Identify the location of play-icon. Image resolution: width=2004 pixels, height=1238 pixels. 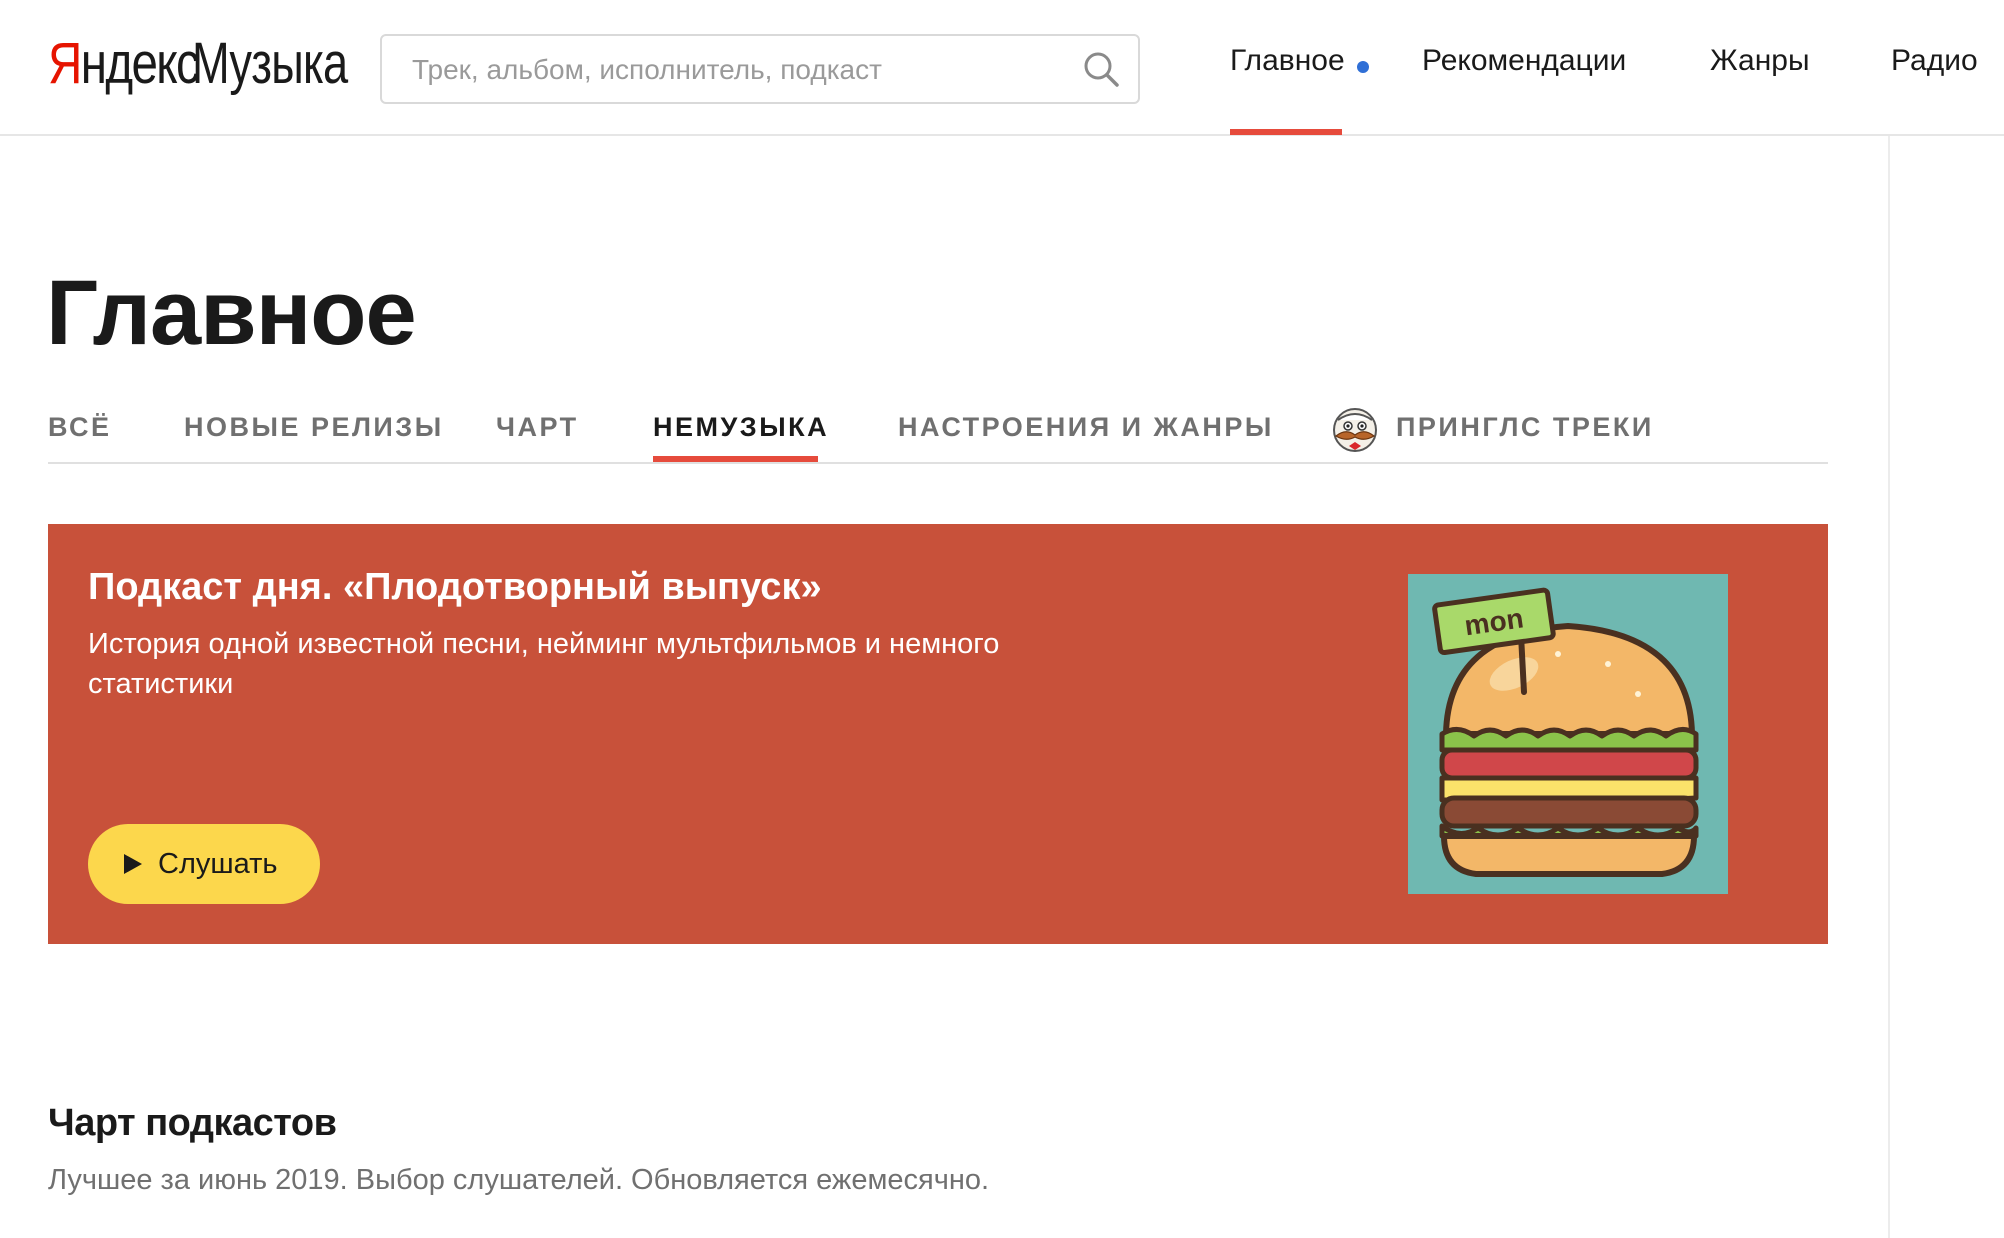
(133, 864).